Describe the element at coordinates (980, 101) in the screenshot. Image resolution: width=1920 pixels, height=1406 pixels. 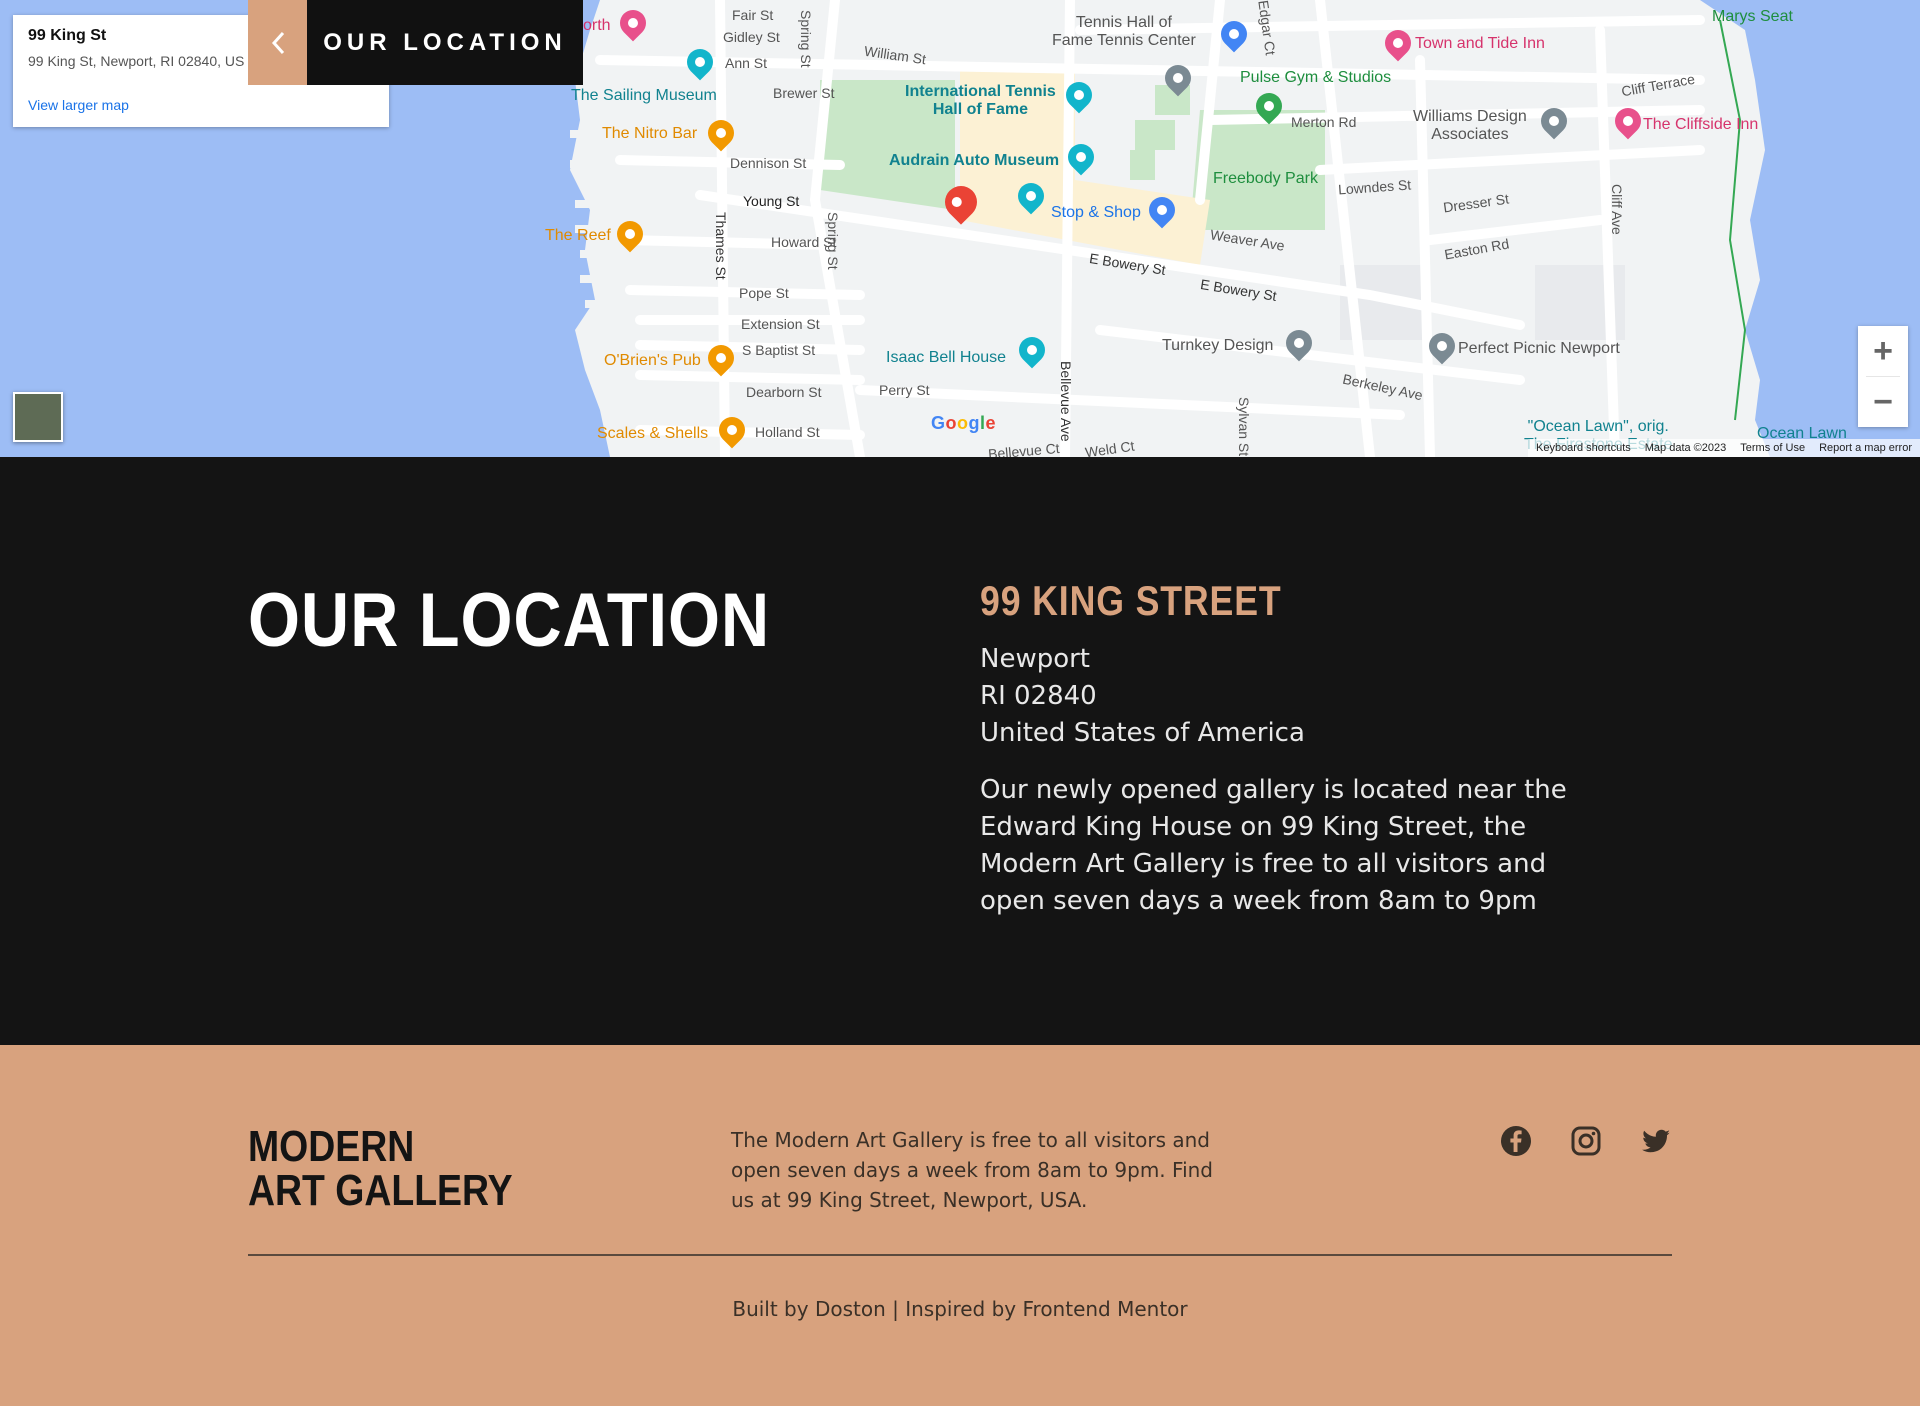
I see `poi-label: International Tennis Hall of Fame` at that location.